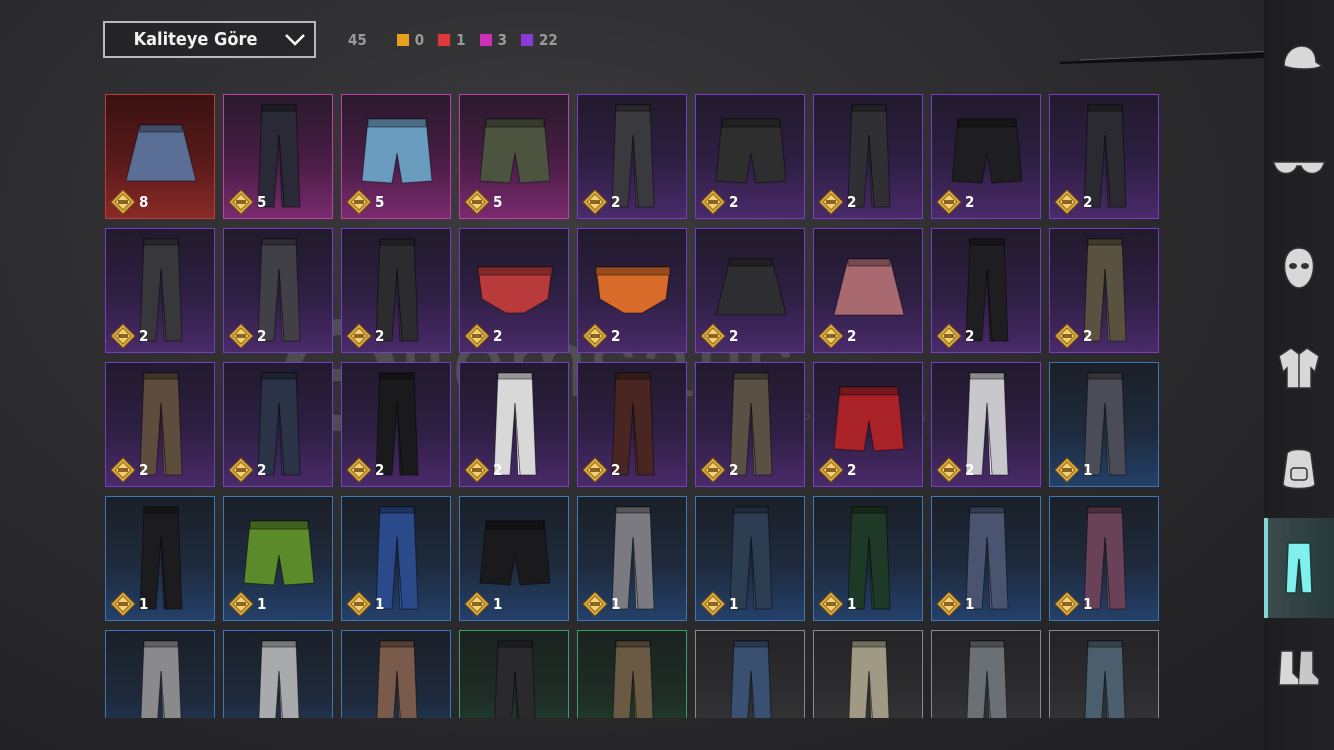 The width and height of the screenshot is (1334, 750). I want to click on category-shoes, so click(1299, 668).